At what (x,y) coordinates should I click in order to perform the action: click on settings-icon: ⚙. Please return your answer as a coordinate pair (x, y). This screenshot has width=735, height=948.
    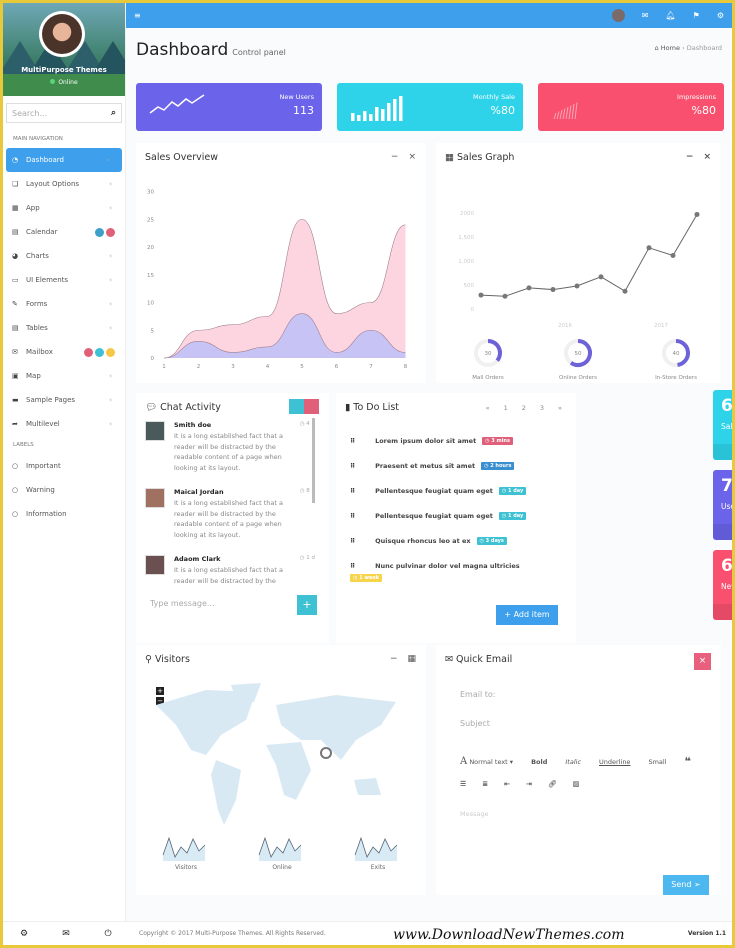
    Looking at the image, I should click on (24, 934).